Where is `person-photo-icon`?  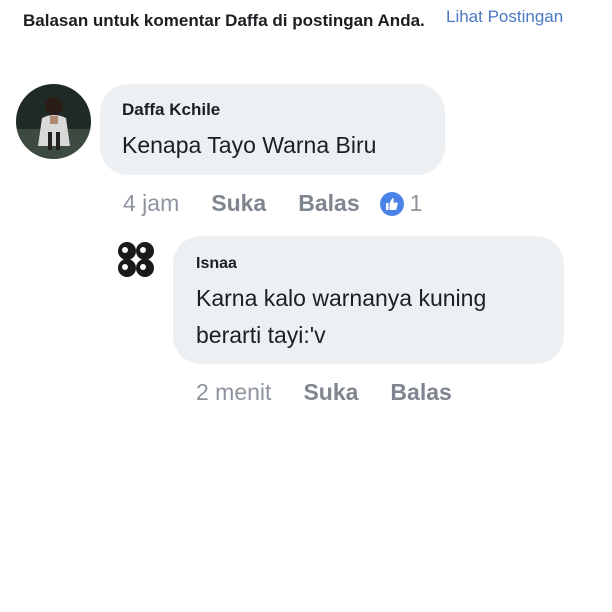
person-photo-icon is located at coordinates (53, 121).